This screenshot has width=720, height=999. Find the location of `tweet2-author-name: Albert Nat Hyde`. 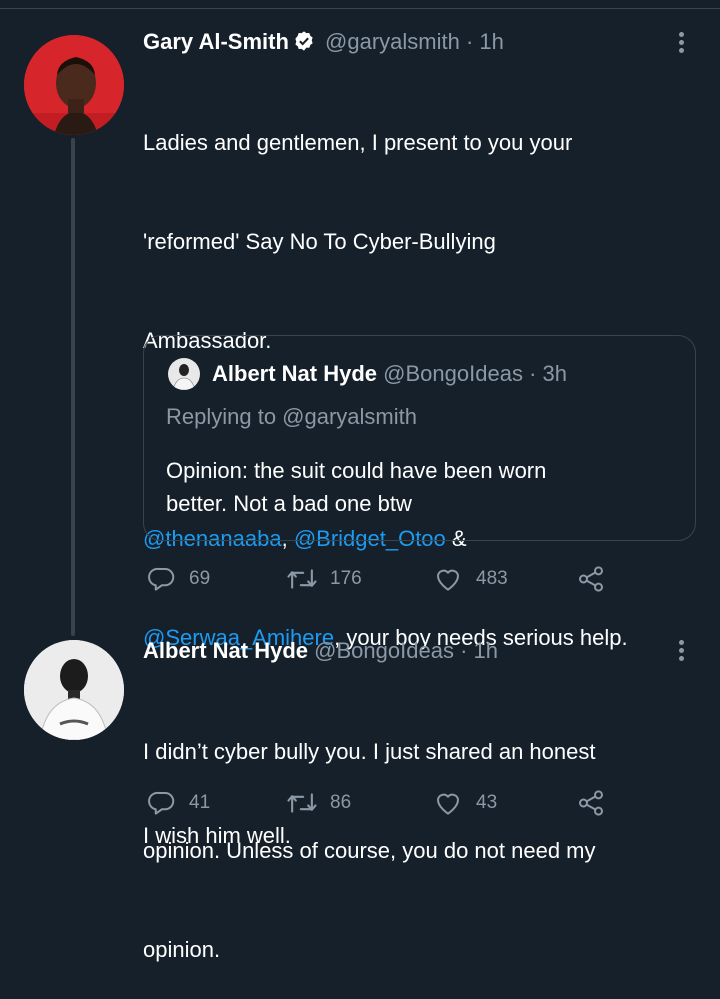

tweet2-author-name: Albert Nat Hyde is located at coordinates (225, 650).